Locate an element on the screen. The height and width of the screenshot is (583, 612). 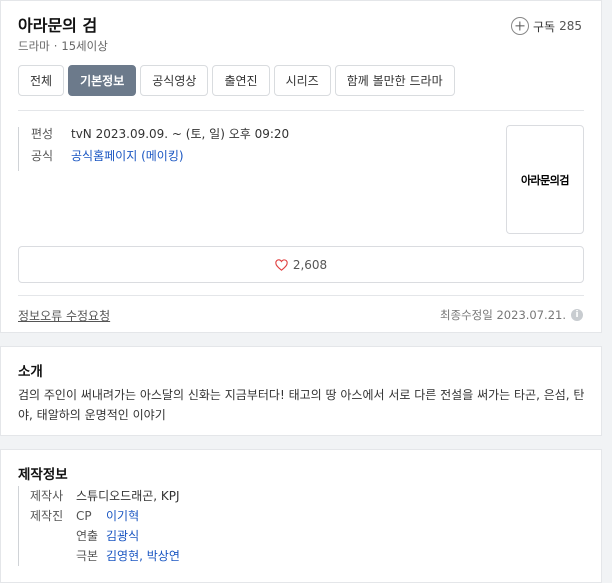
report-error-link: 정보오류 수정요청 is located at coordinates (64, 315).